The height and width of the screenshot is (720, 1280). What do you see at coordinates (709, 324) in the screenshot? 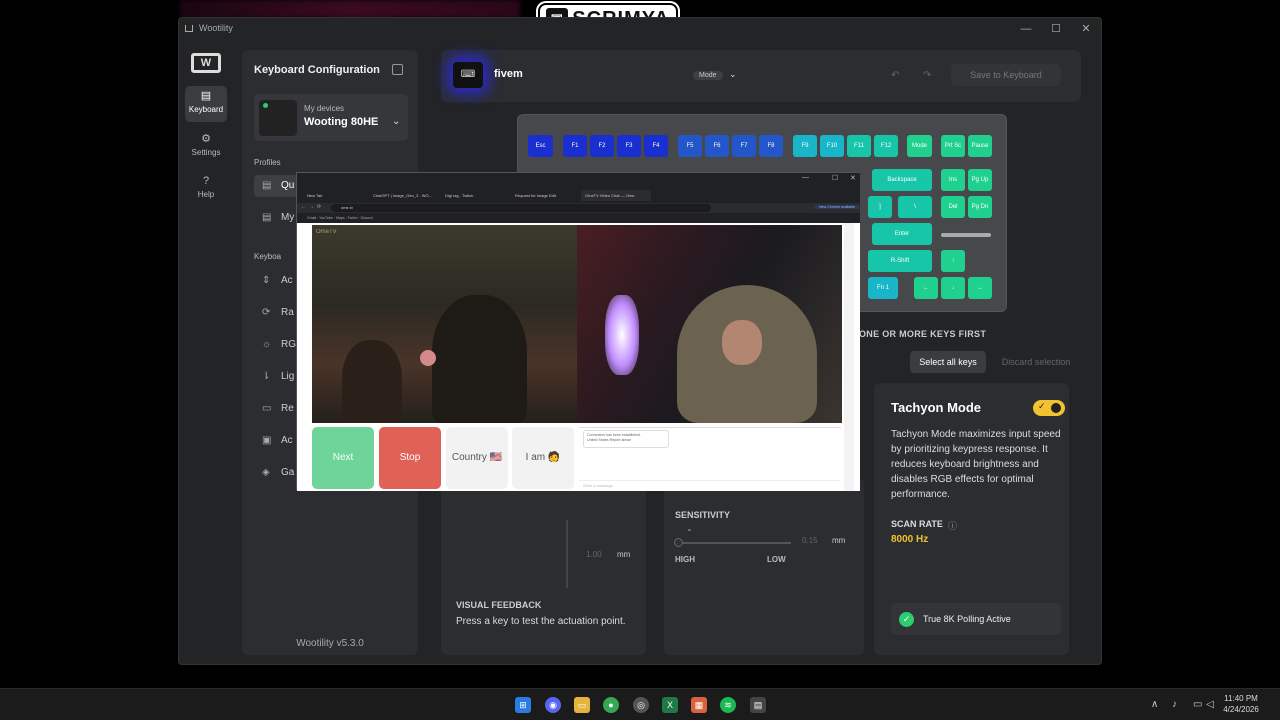
I see `local-video` at bounding box center [709, 324].